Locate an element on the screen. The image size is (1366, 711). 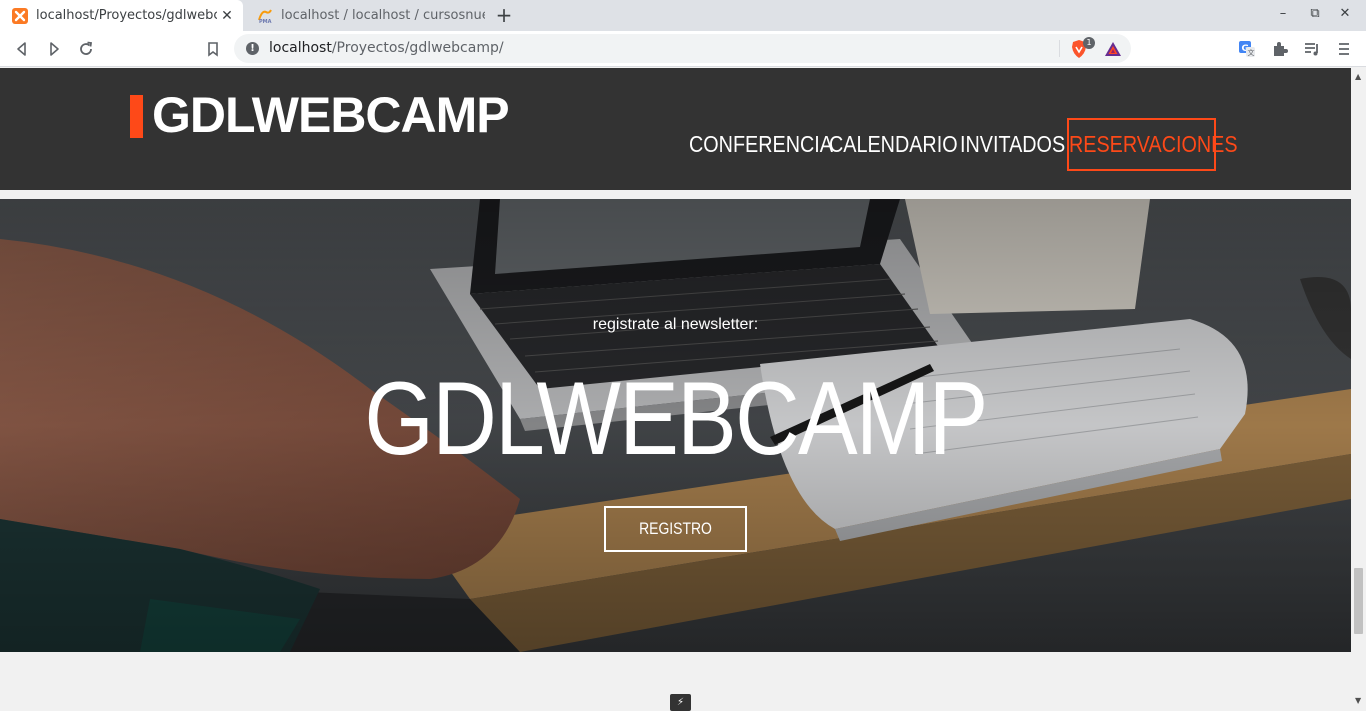
nav-conferencia: CONFERENCIA is located at coordinates (761, 144).